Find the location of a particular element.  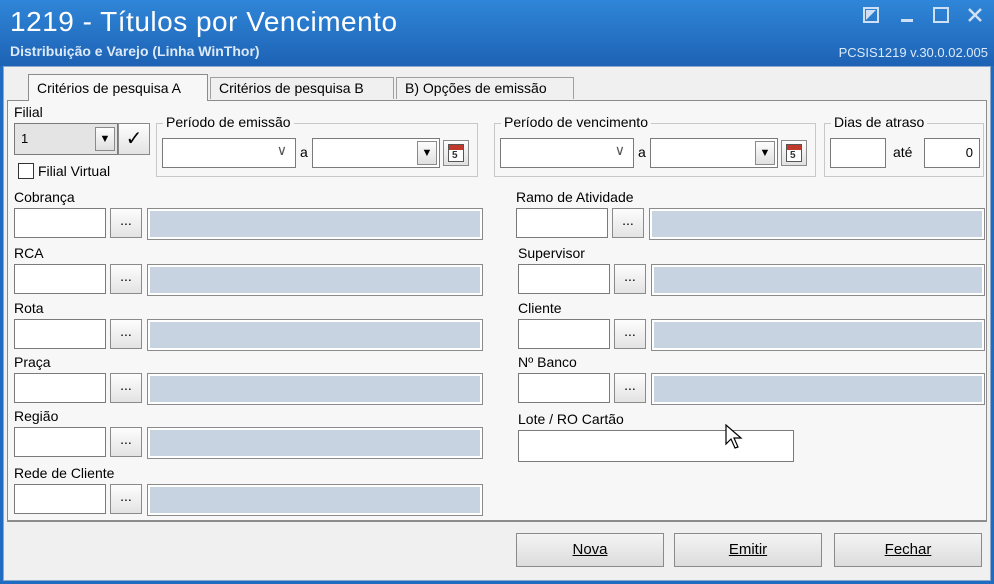

cobranca-label: Cobrança is located at coordinates (44, 197).